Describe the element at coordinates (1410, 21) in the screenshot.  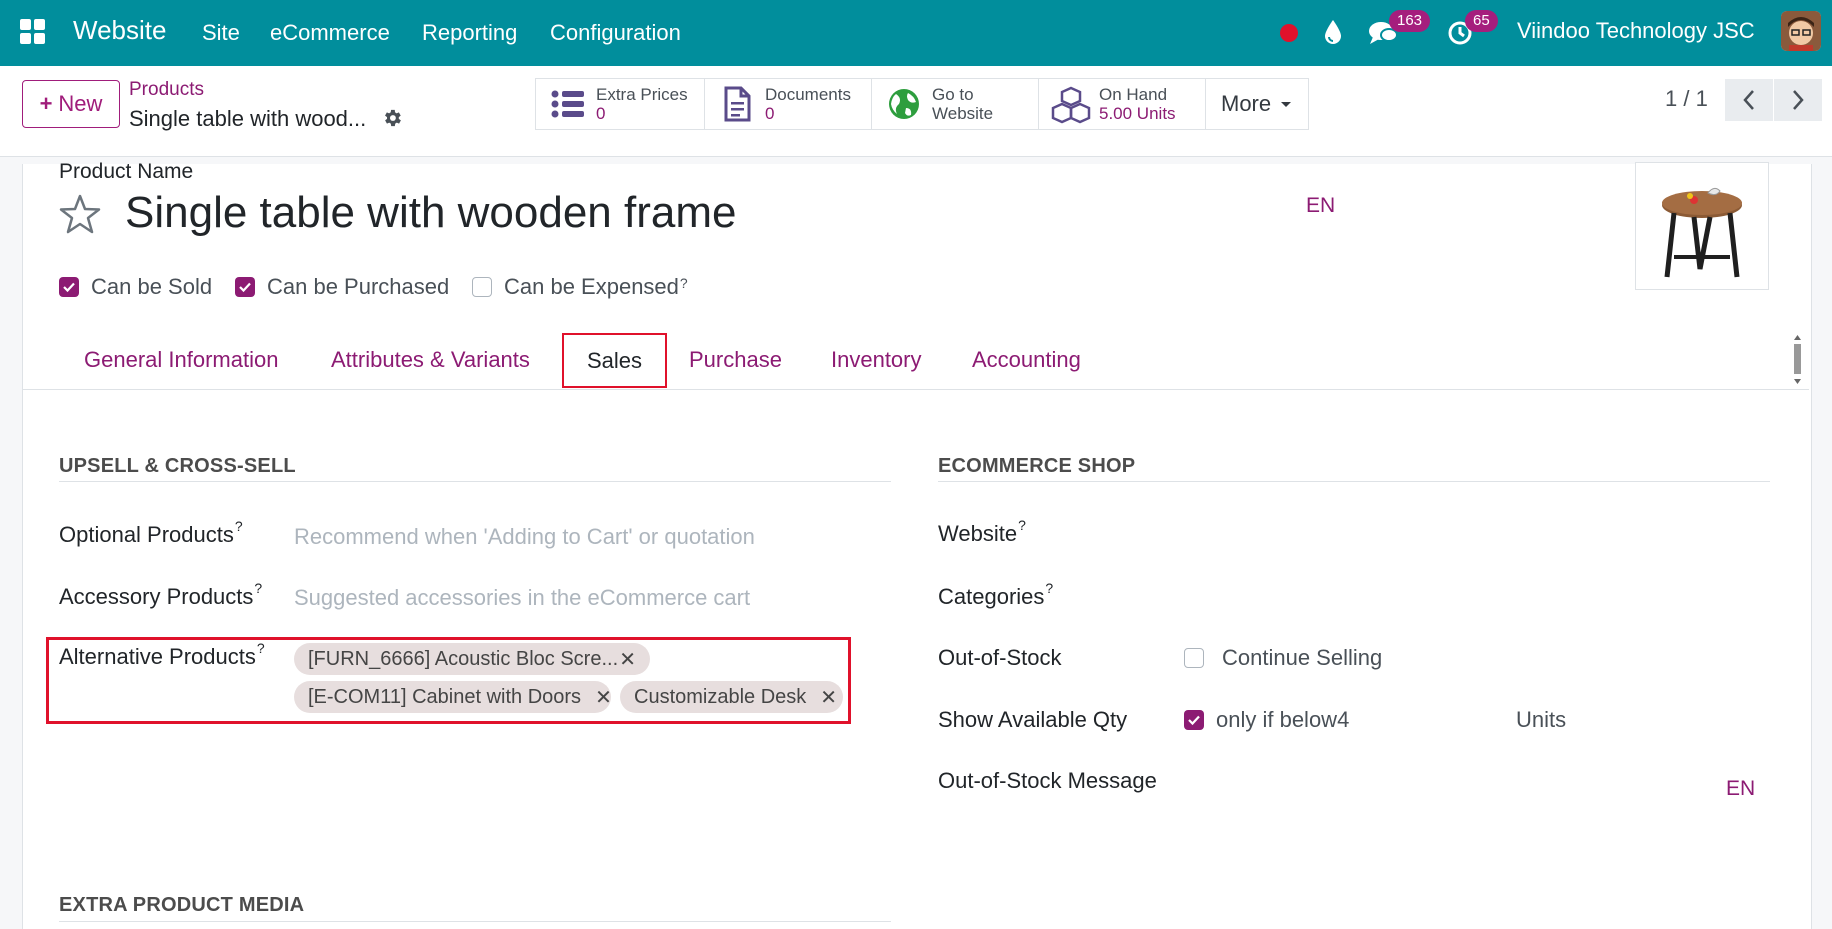
I see `messages-count-badge: 163` at that location.